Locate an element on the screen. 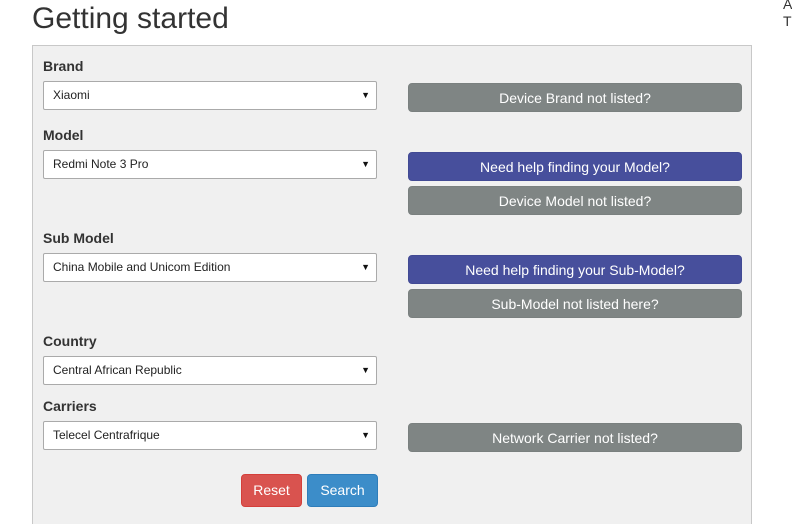 The image size is (792, 524). sub-model-select-value: China Mobile and Unicom Edition is located at coordinates (142, 267).